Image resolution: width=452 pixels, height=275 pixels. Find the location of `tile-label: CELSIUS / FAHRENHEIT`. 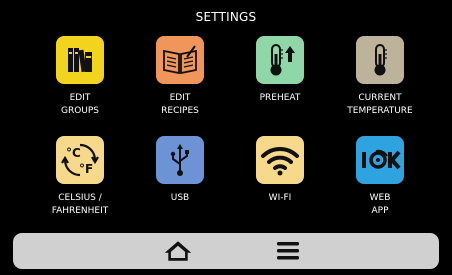

tile-label: CELSIUS / FAHRENHEIT is located at coordinates (80, 204).